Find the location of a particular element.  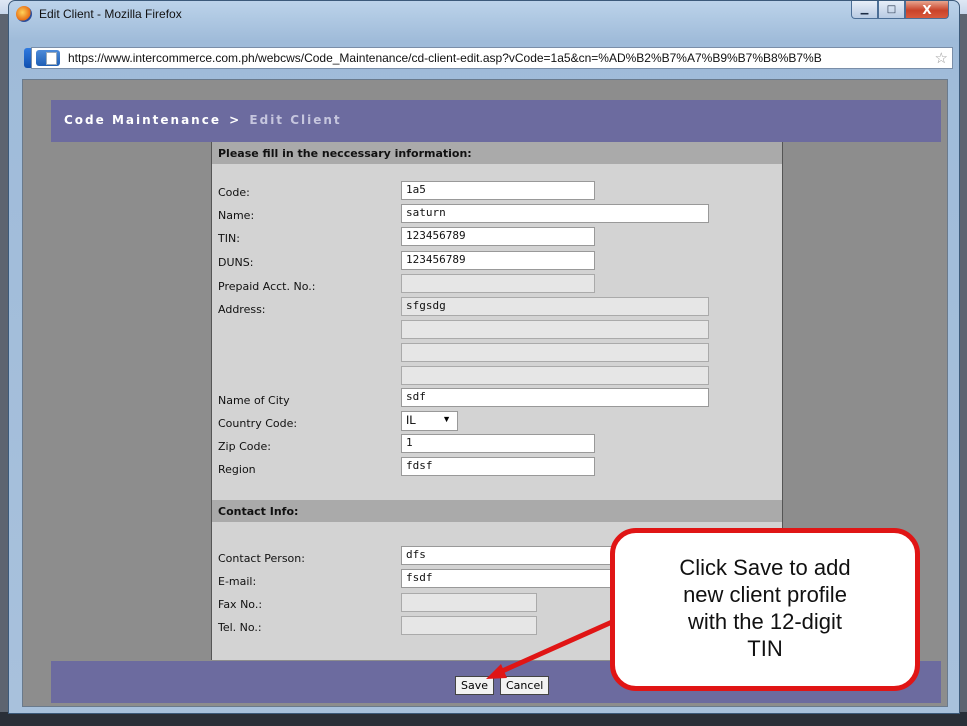

callout-arrow-head is located at coordinates (496, 671).